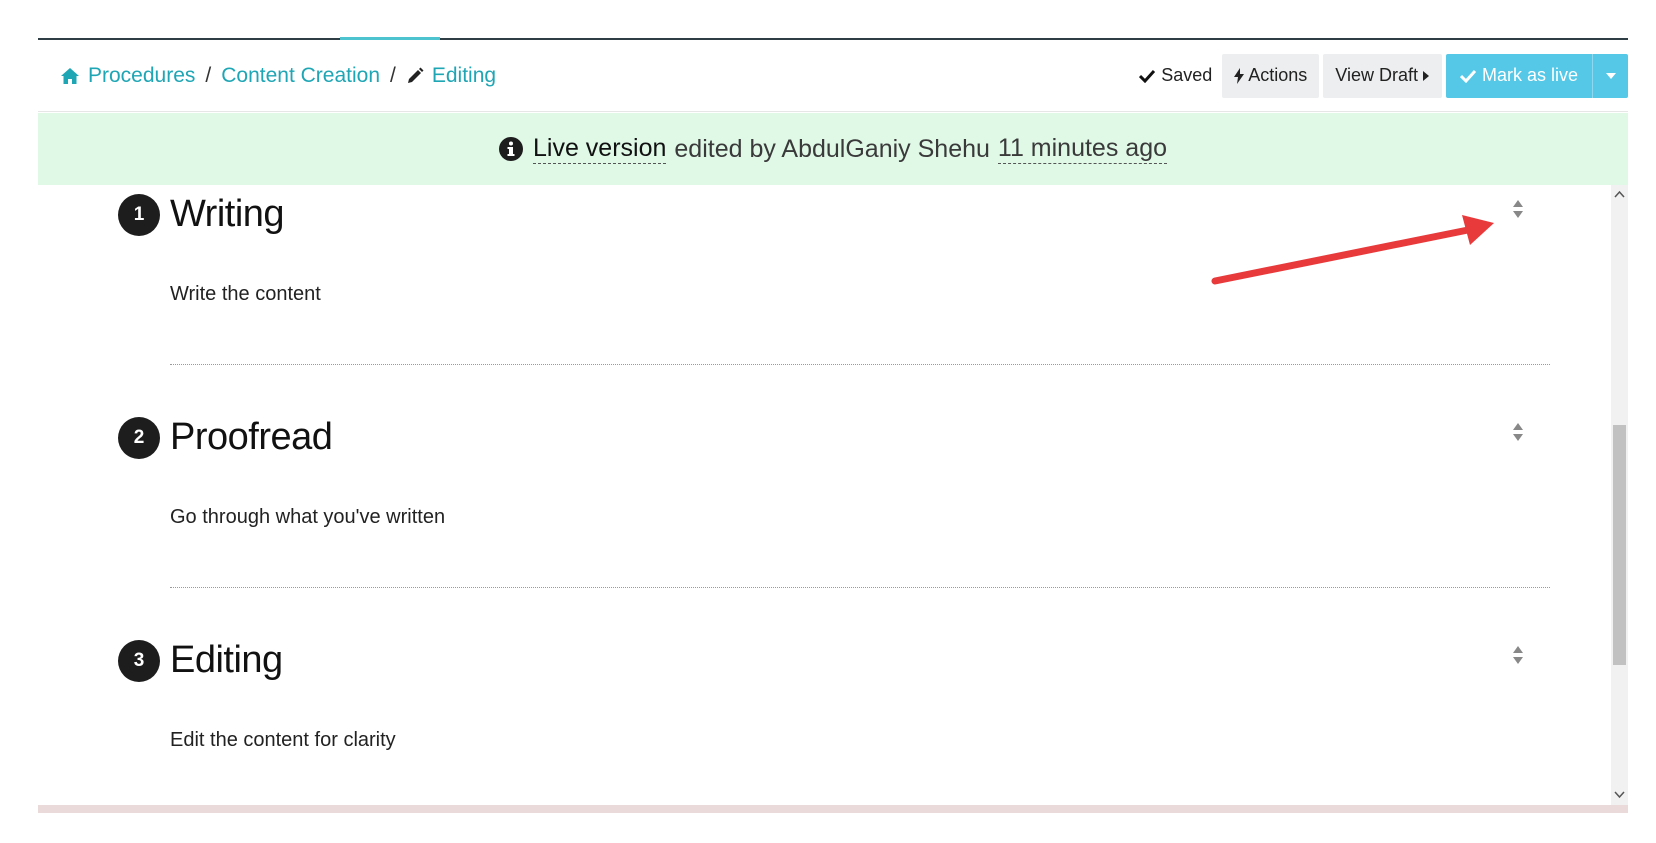 The width and height of the screenshot is (1656, 843). I want to click on saved-status: Saved, so click(1175, 75).